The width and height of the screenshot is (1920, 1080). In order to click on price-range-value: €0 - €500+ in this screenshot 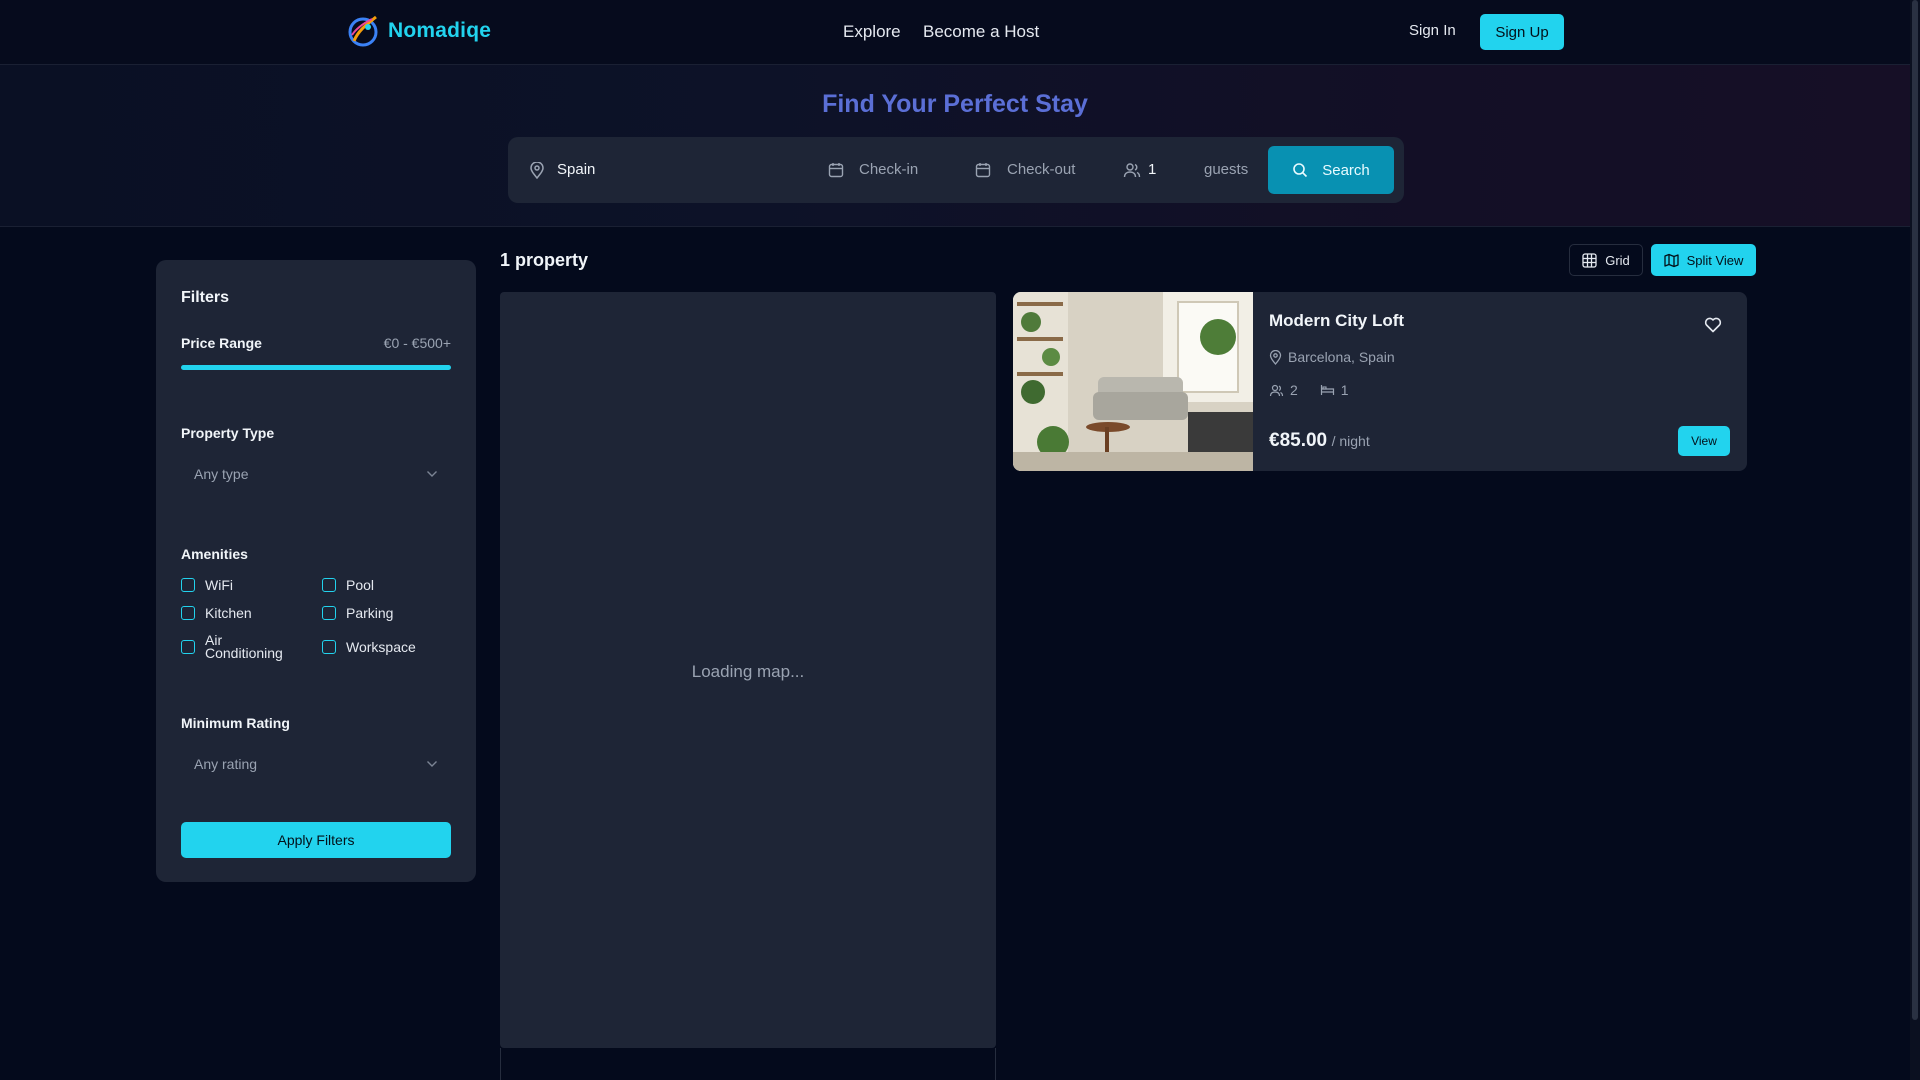, I will do `click(417, 343)`.